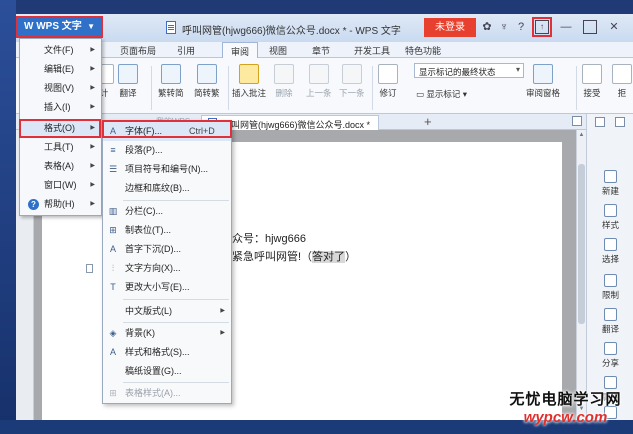 Image resolution: width=633 pixels, height=434 pixels. I want to click on submenu-item-asian-layout: 中文版式(L) ▶, so click(167, 311).